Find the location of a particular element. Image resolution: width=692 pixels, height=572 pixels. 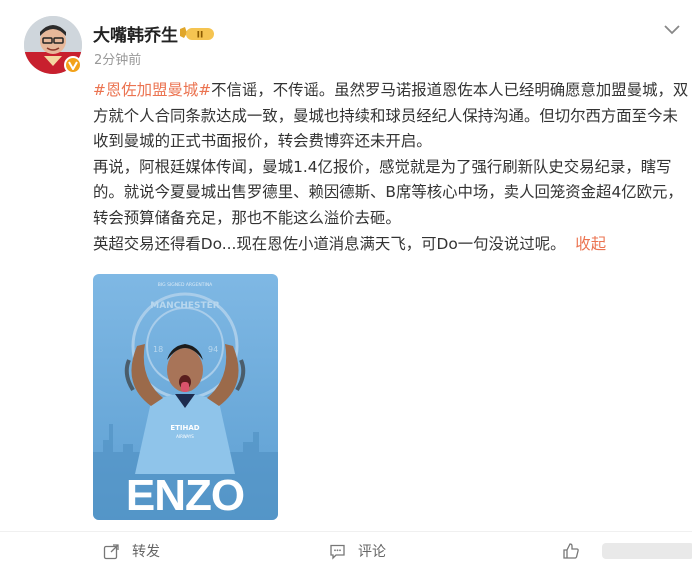

post-time: 2分钟前 is located at coordinates (117, 58).